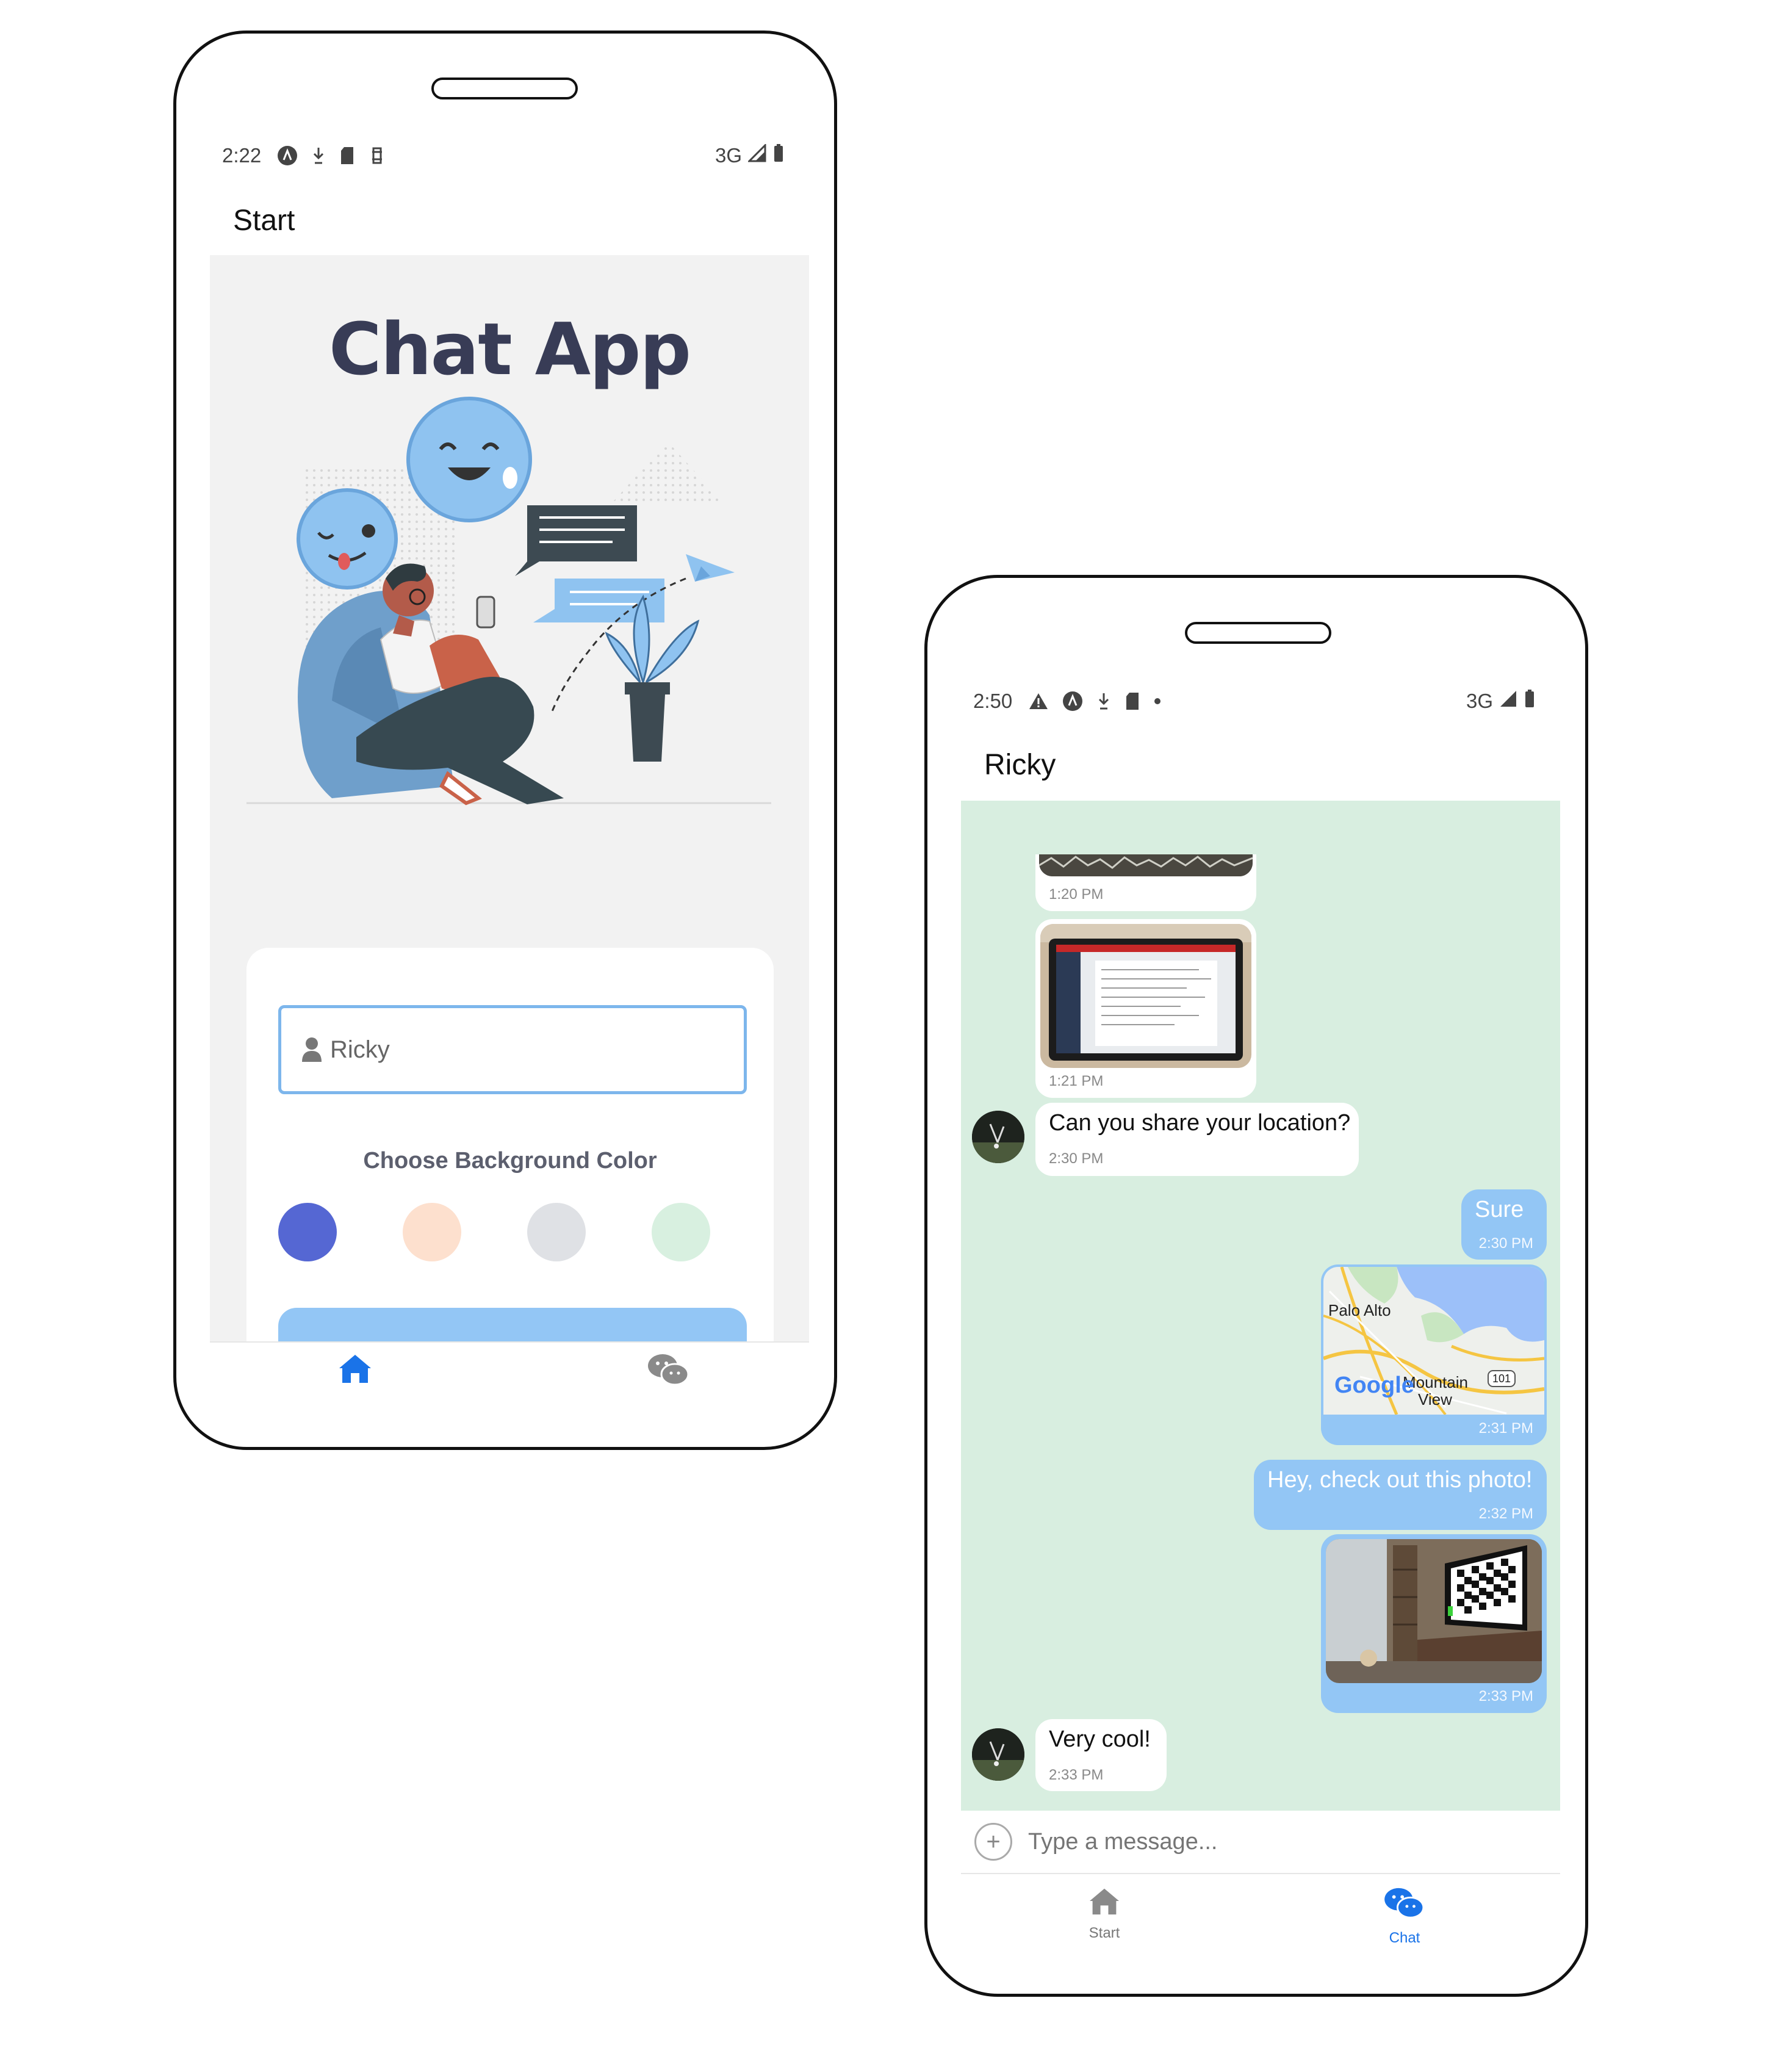 Image resolution: width=1792 pixels, height=2045 pixels. I want to click on message-text: Sure, so click(1500, 1209).